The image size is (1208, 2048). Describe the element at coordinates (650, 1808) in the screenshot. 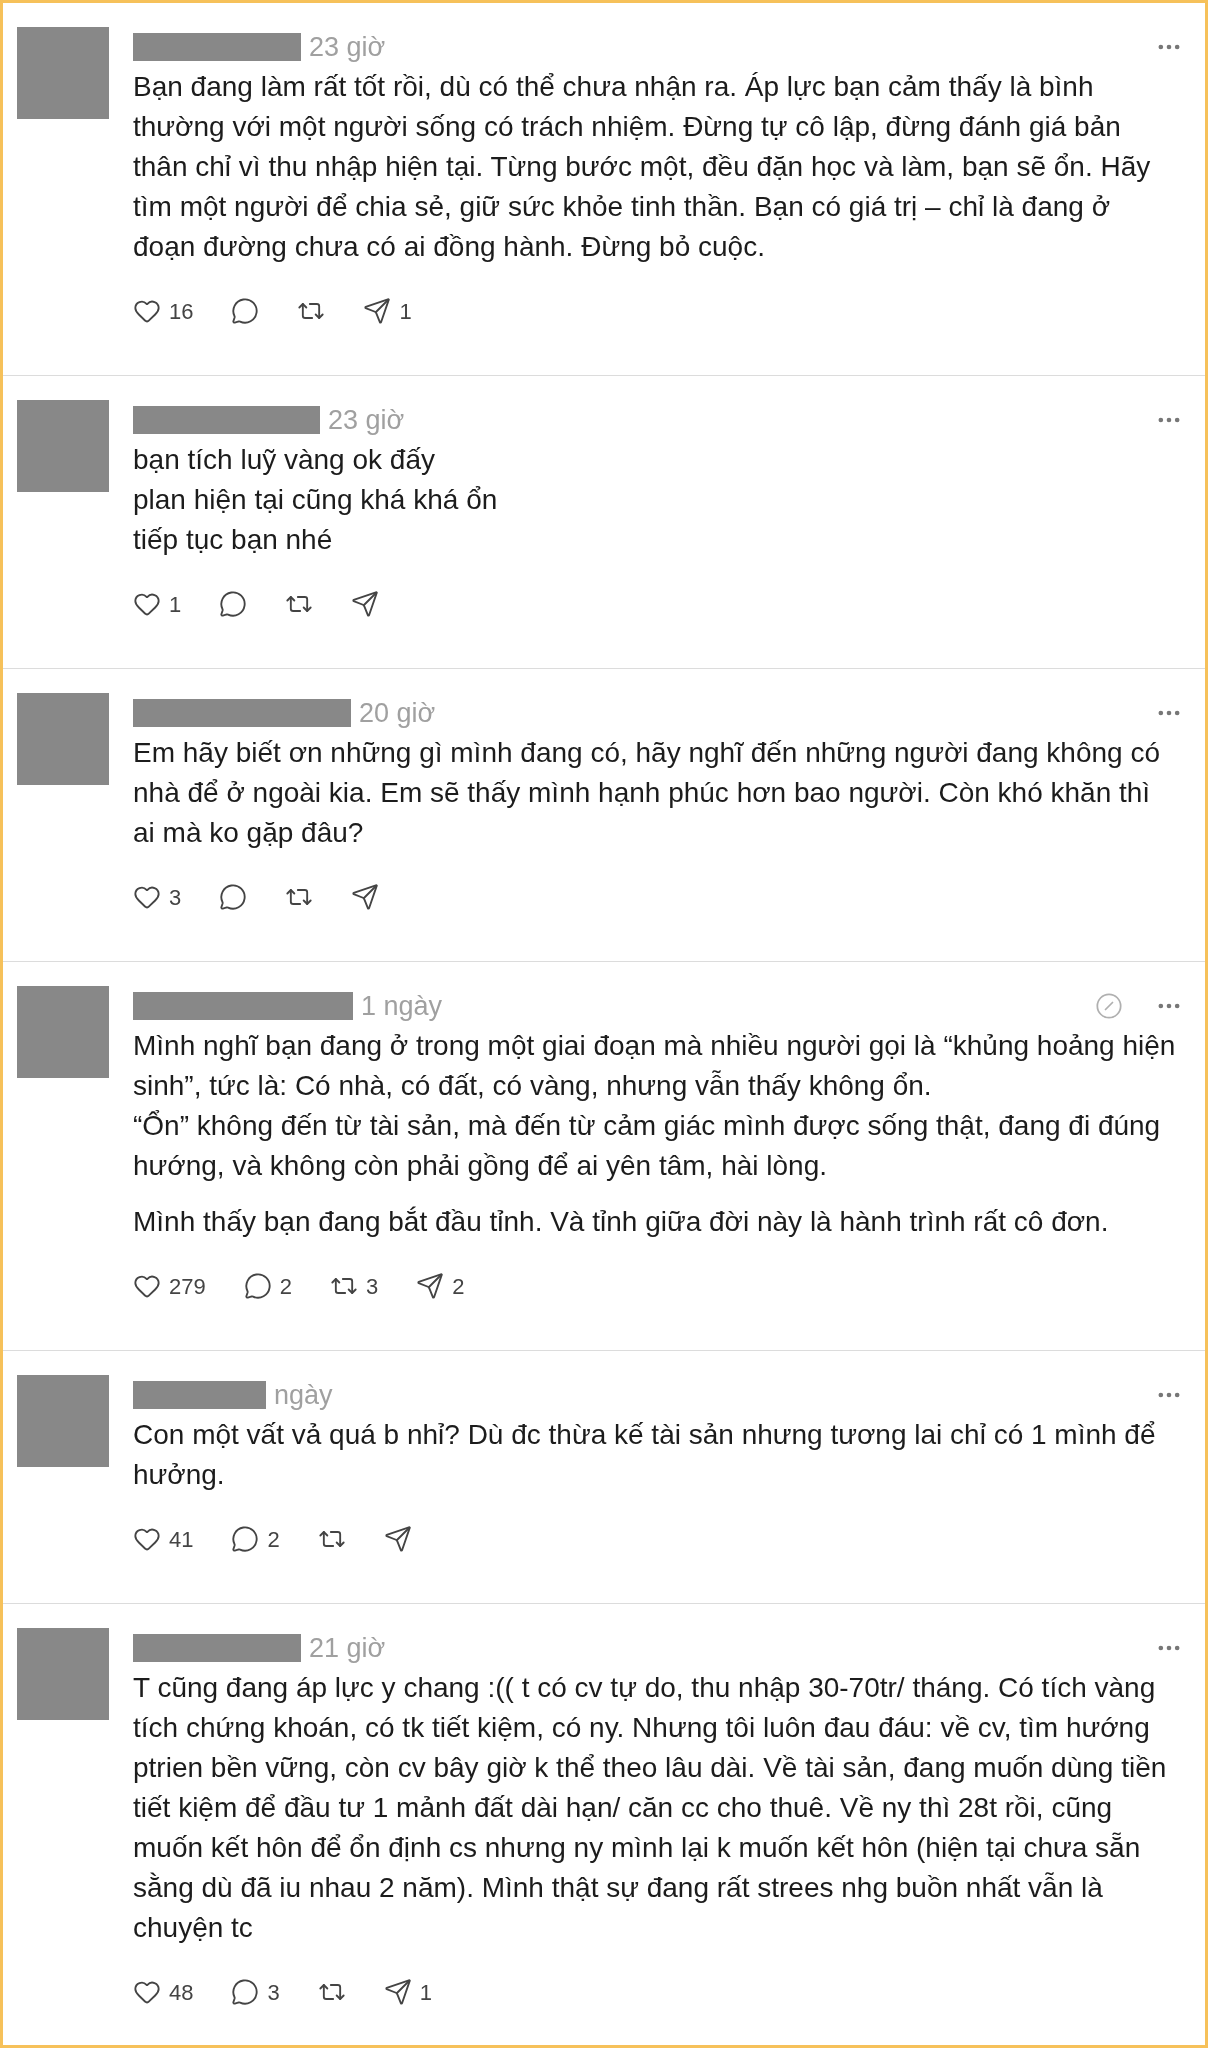

I see `comment-text: T cũng đang áp lực y chang :(( t có cv tự do, thu nhập 30-70tr/ tháng. Có tích vàng tích chứng khoán, có tk tiết kiệm, có ny. Nhưng tôi luôn đau đáu: về cv, tìm hướng ptrien bền vững, còn cv bây giờ k thể theo lâu dài. Về tài sản, đang muốn dùng tiền tiết kiệm để đầu tư 1 mảnh đất dài hạn/ căn cc cho thuê. Về ny thì 28t rồi, cũng muốn kết hôn để ổn định cs nhưng ny mình lại k muốn kết hôn (hiện tại chưa sẵn sằng dù đã iu nhau 2 năm). Mình thật sự đang rất strees nhg buồn nhất vẫn là chuyện tc` at that location.